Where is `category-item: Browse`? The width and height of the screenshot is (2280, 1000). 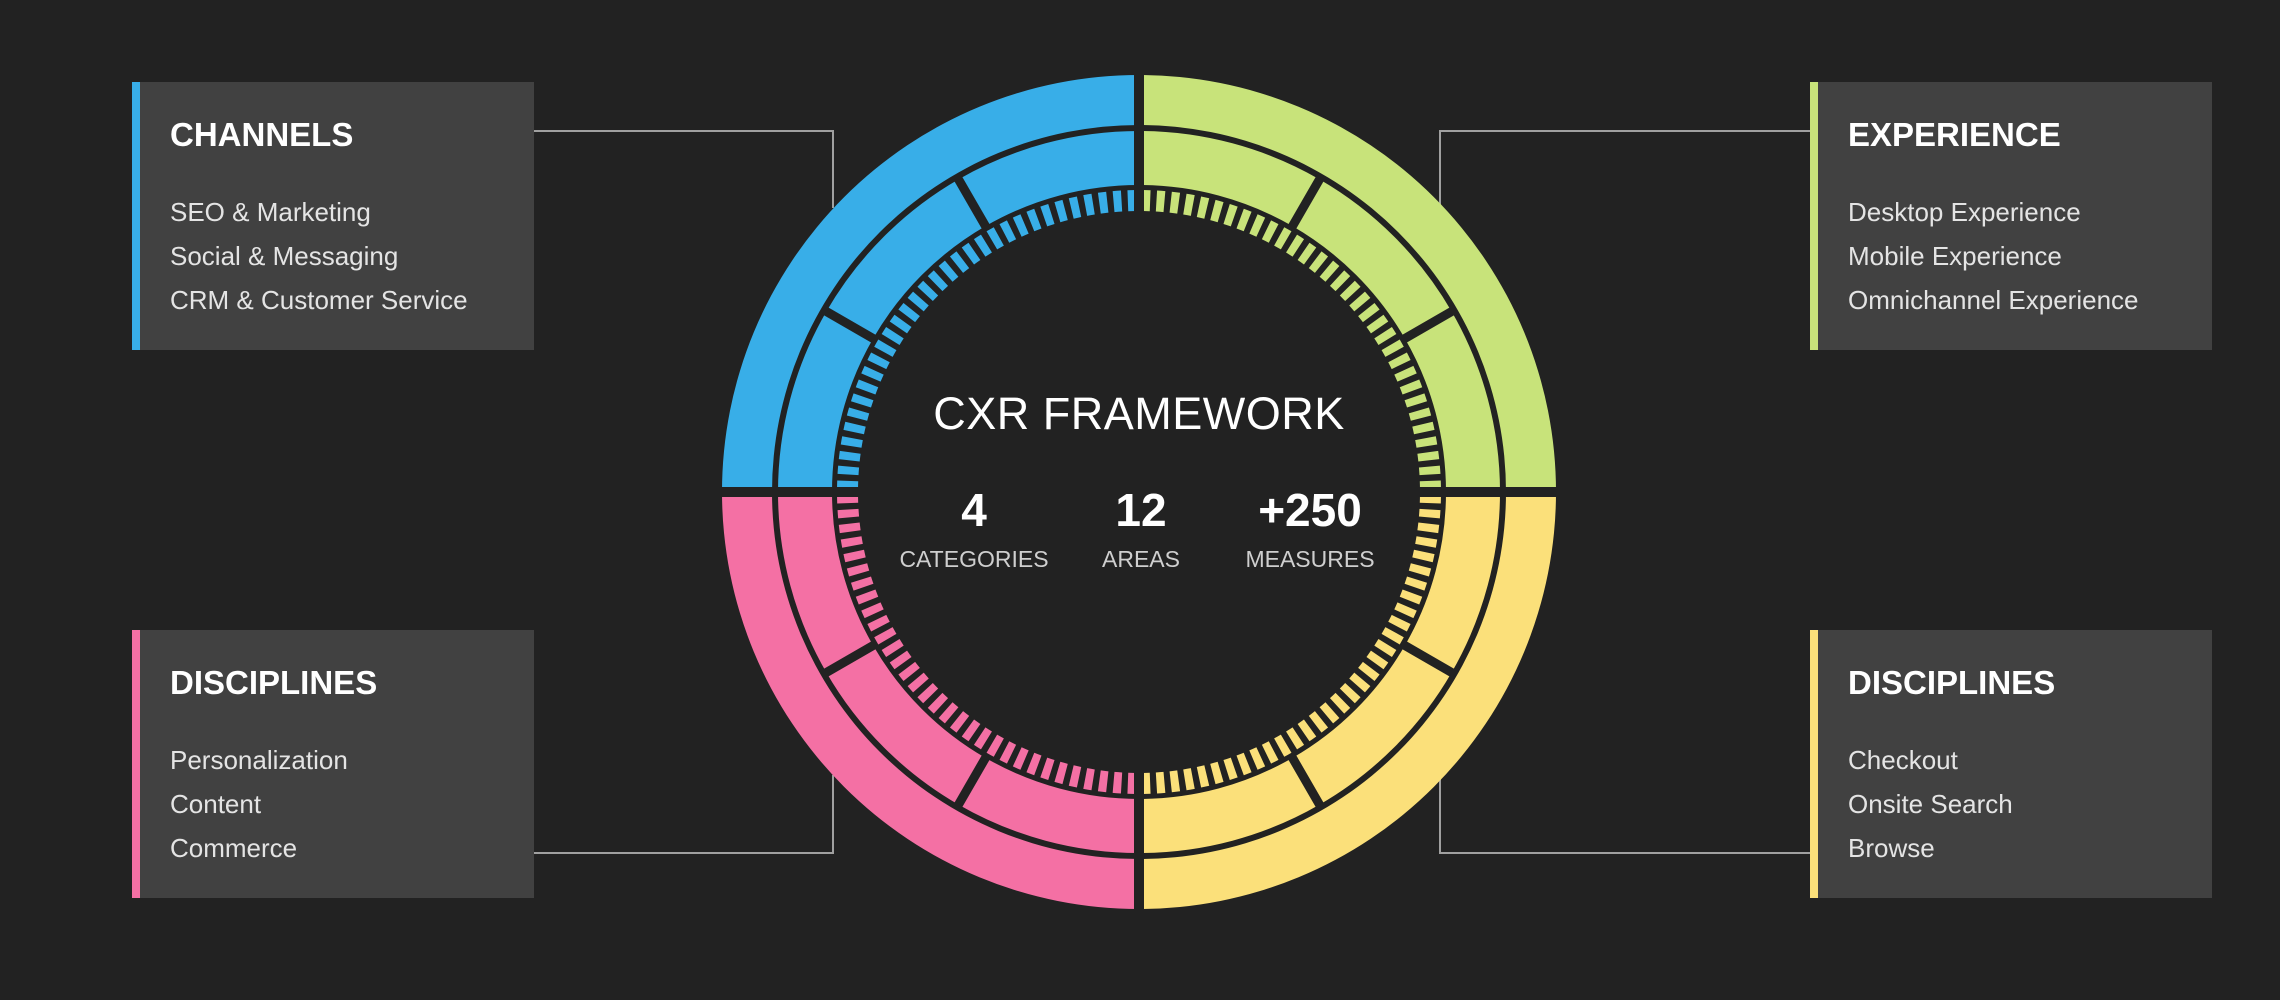
category-item: Browse is located at coordinates (1891, 848).